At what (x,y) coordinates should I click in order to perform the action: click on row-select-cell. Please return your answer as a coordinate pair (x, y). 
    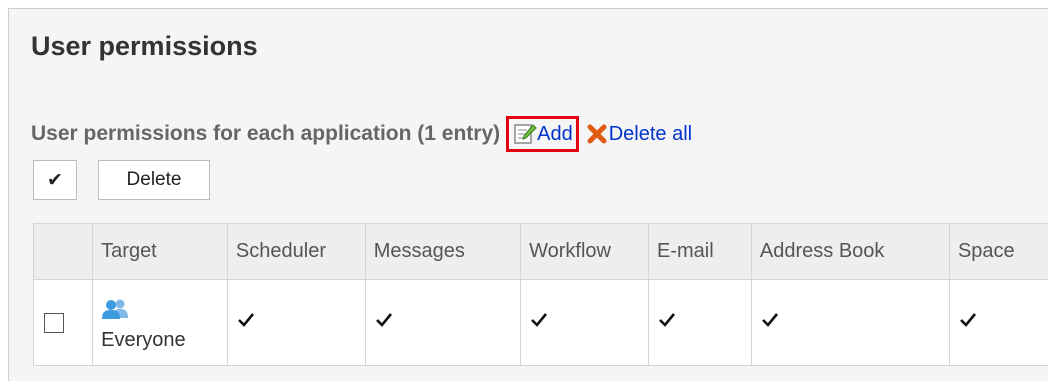
    Looking at the image, I should click on (63, 323).